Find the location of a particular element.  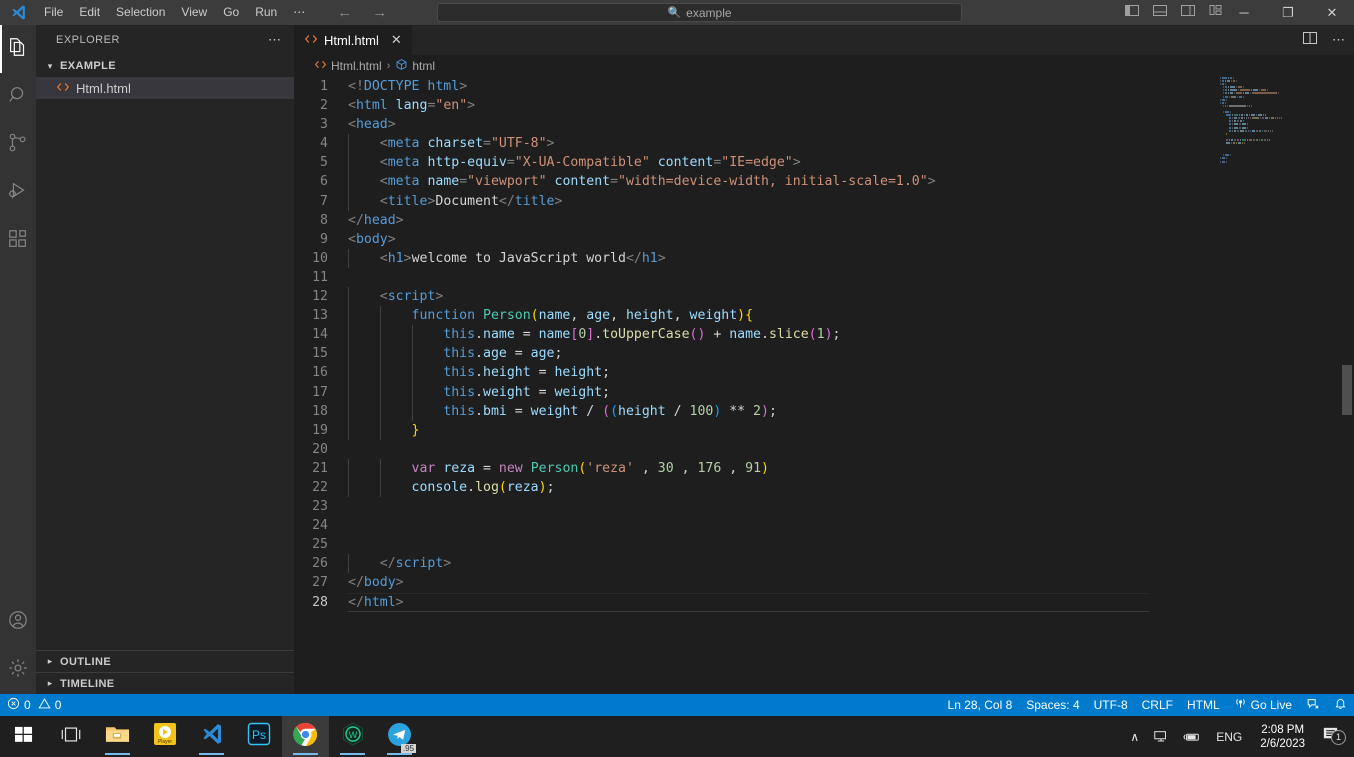

panel-timeline: ▸ TIMELINE is located at coordinates (165, 683).